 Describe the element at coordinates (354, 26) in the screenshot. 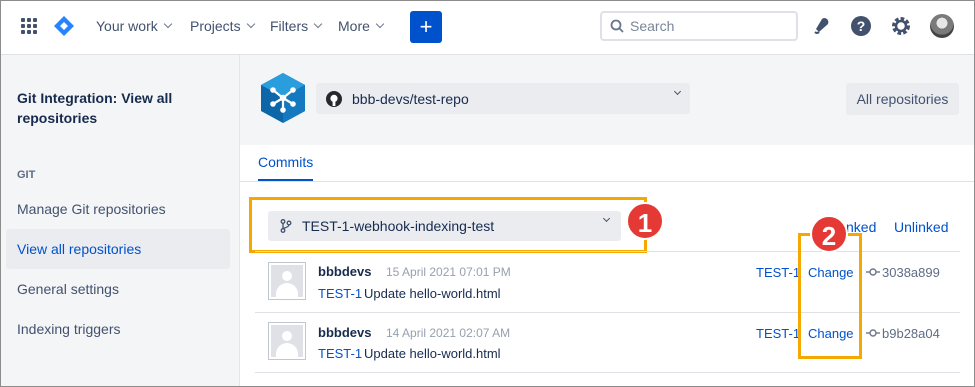

I see `nav-more-label: More` at that location.